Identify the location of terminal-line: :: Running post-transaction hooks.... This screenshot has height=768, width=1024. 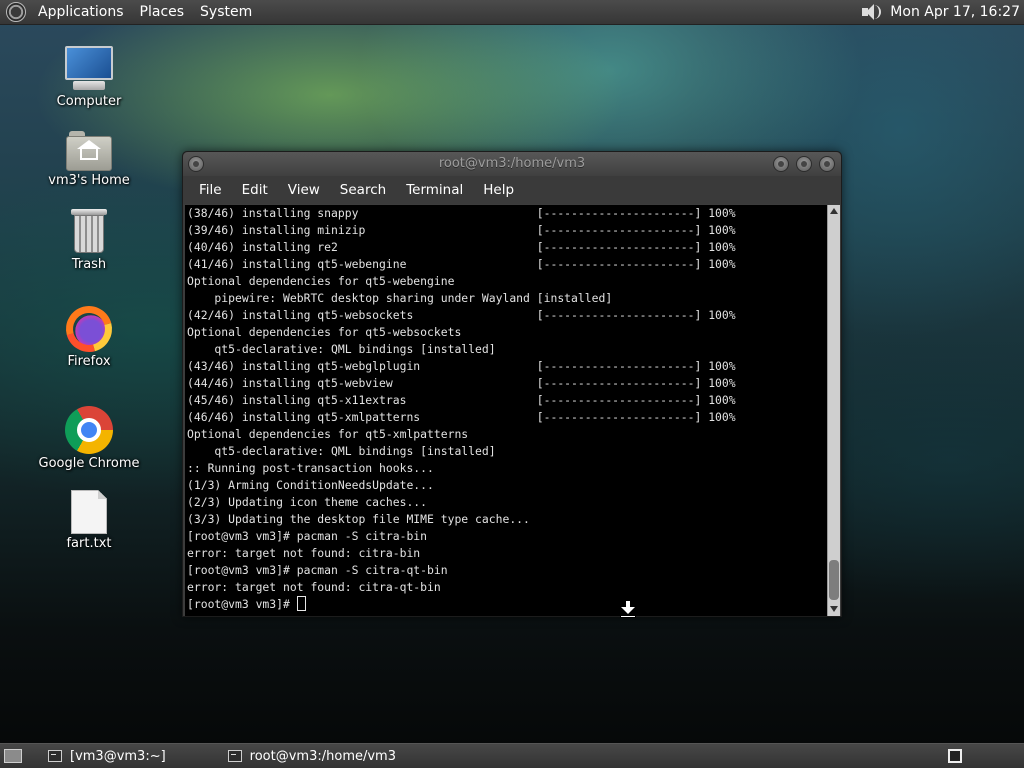
(310, 468).